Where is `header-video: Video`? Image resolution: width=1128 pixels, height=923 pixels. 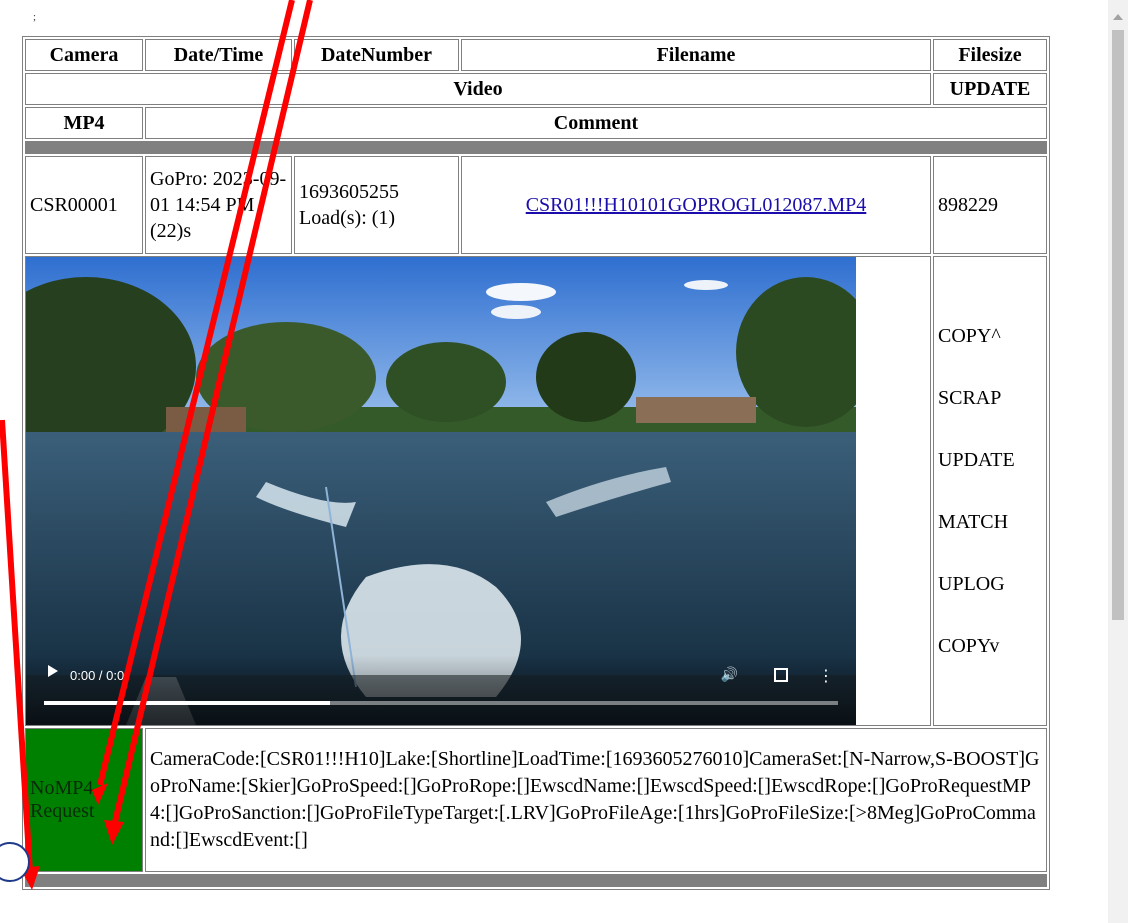
header-video: Video is located at coordinates (478, 89).